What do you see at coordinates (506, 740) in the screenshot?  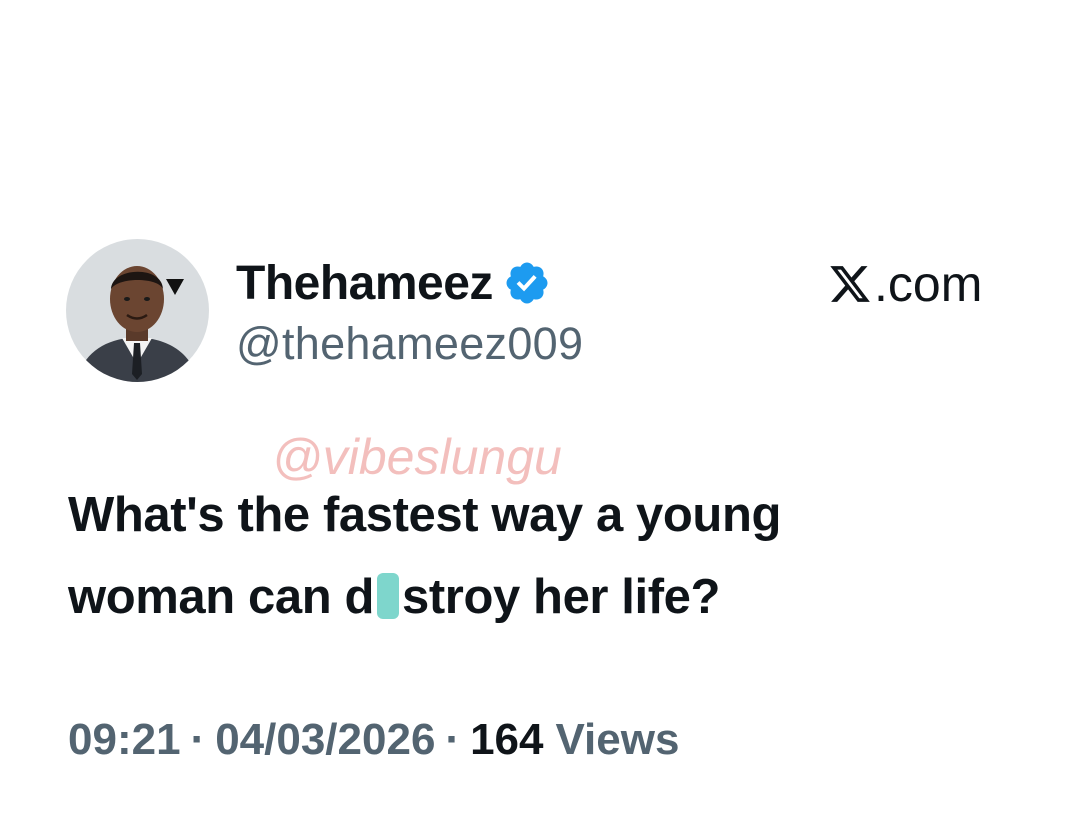 I see `views-count: 164` at bounding box center [506, 740].